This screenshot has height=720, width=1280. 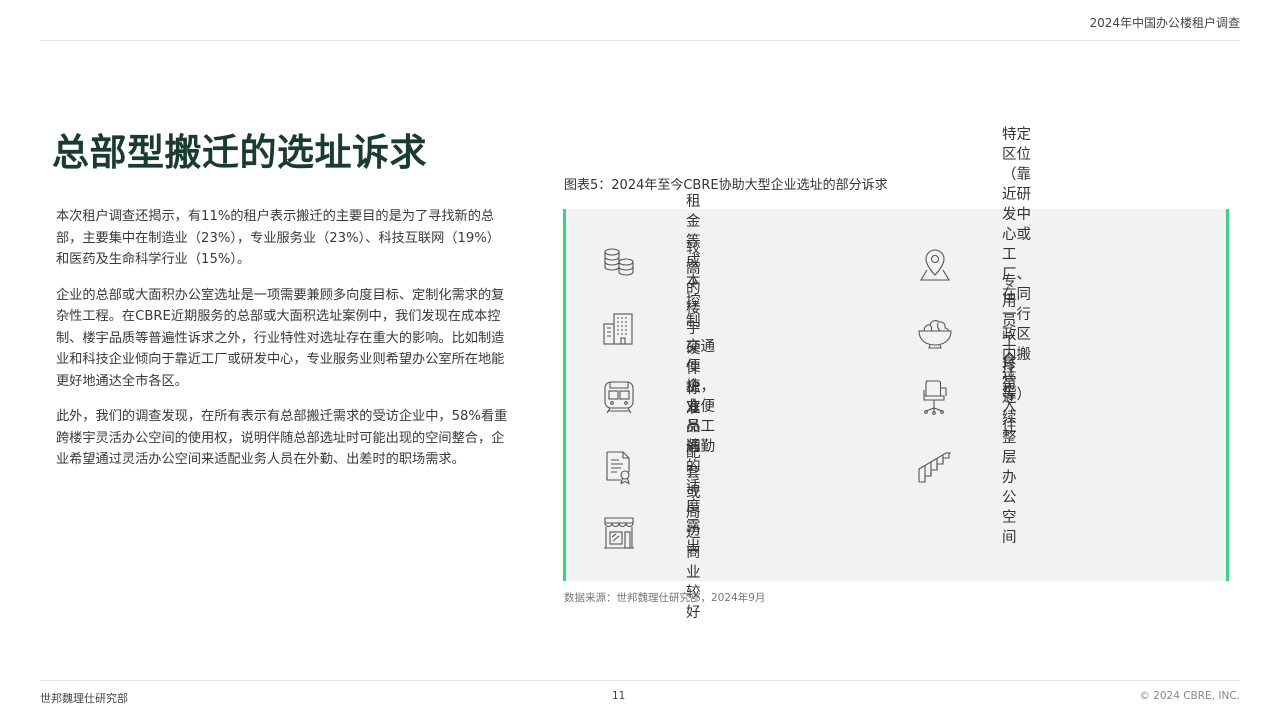 What do you see at coordinates (619, 397) in the screenshot?
I see `train-icon` at bounding box center [619, 397].